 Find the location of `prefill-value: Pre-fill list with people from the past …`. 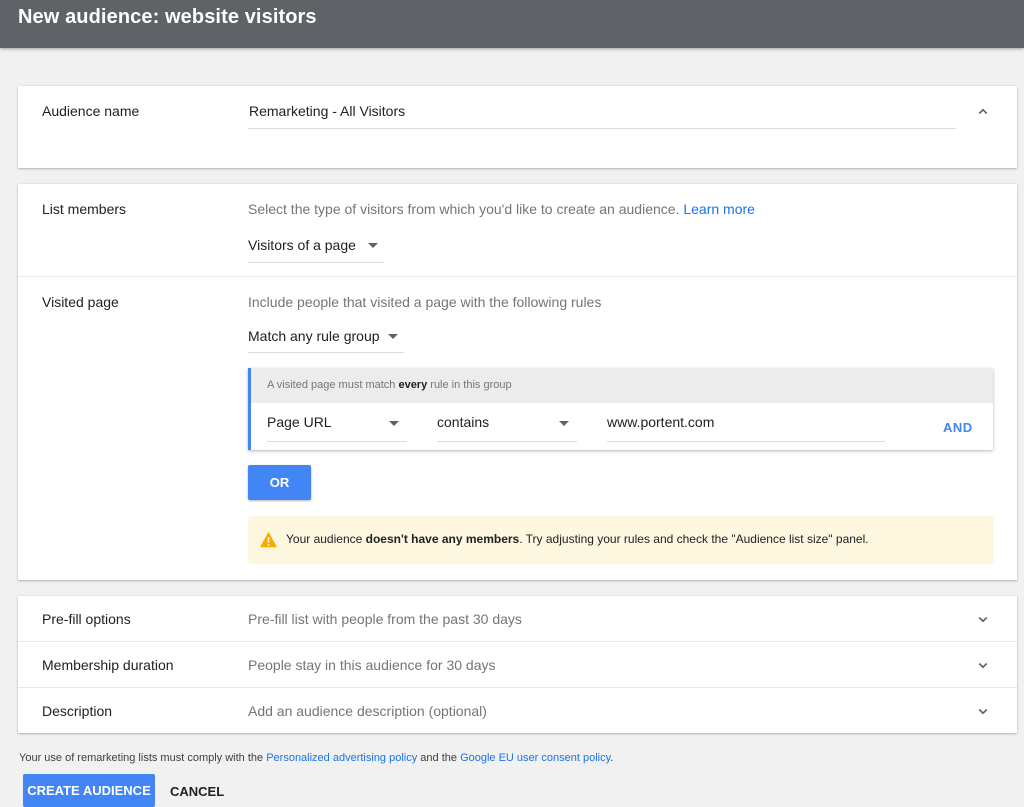

prefill-value: Pre-fill list with people from the past … is located at coordinates (385, 619).